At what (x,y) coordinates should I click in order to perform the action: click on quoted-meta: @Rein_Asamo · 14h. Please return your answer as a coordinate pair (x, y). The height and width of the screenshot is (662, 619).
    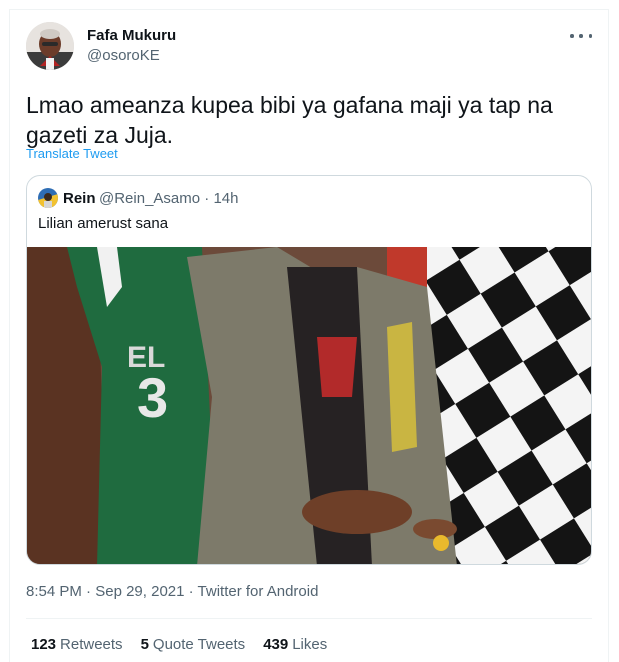
    Looking at the image, I should click on (168, 198).